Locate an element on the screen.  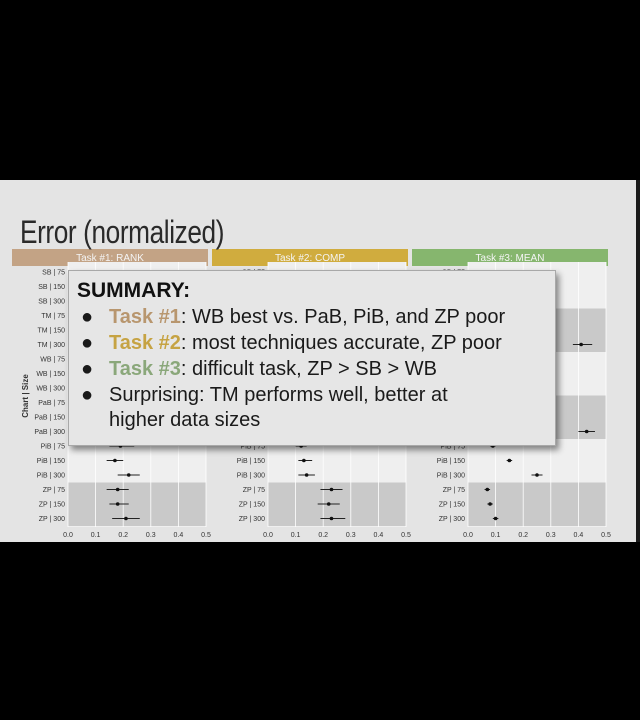
slide-title: Error (normalized) is located at coordinates (122, 232).